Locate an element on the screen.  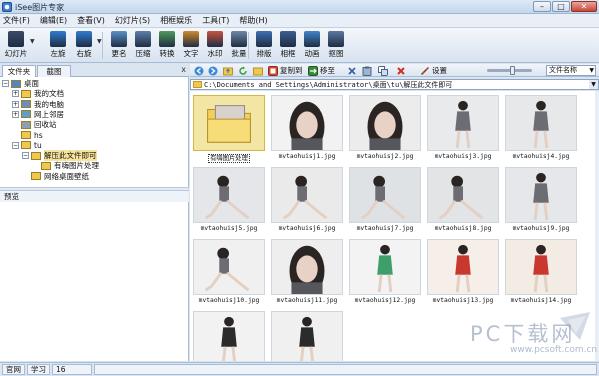
title-bar: iSee图片专家 – □ ✕ is located at coordinates (299, 7).